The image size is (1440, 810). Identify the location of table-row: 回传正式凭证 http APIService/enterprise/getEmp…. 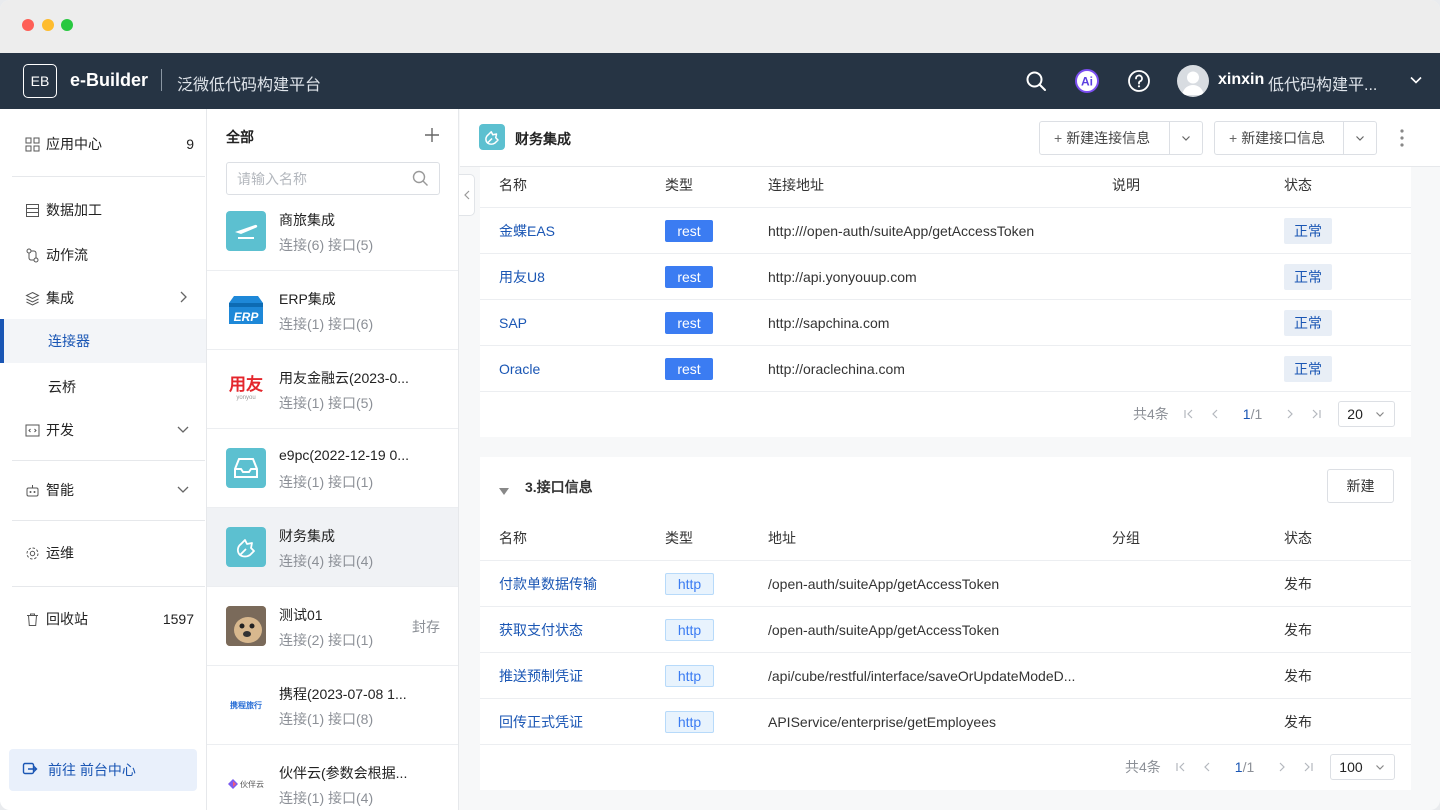
(945, 722).